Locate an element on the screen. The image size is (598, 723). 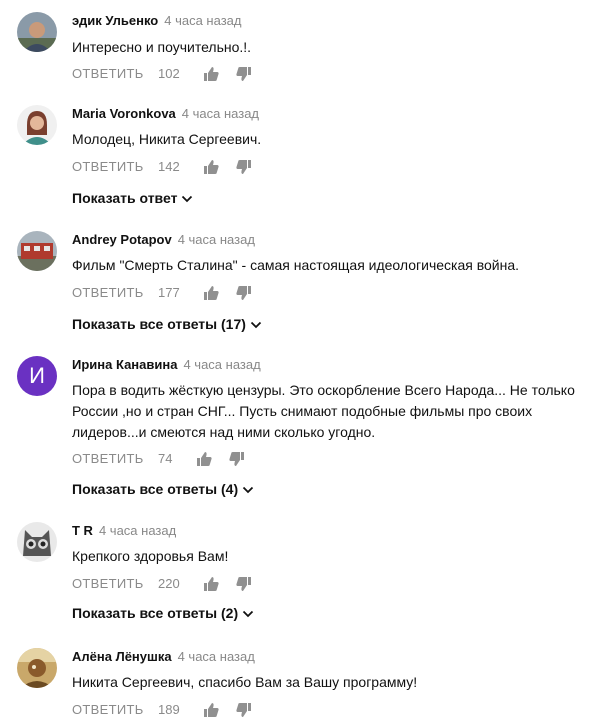
show-replies-button: Показать все ответы (2) is located at coordinates (163, 613).